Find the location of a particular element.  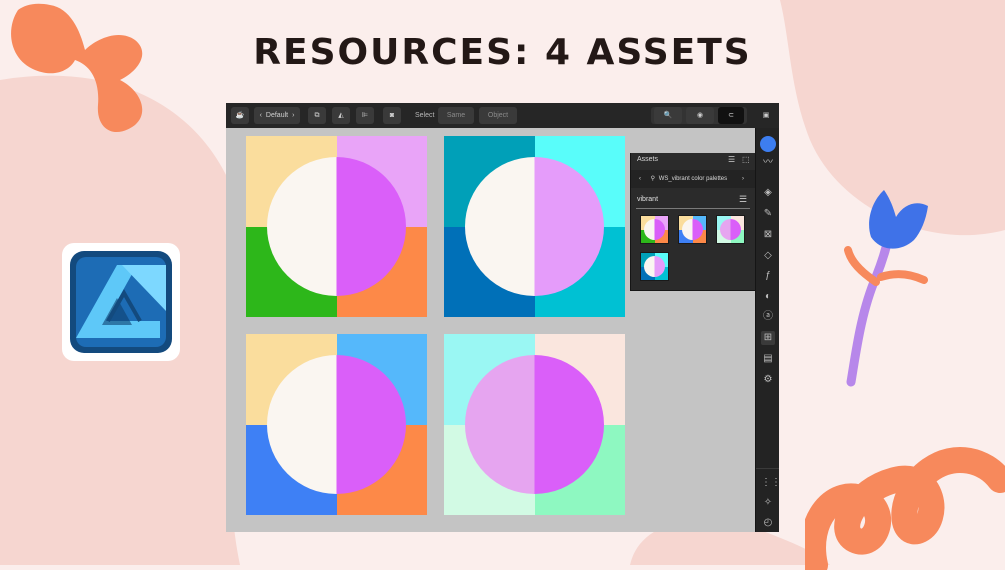

text-style-icon: ⓐ is located at coordinates (768, 317).